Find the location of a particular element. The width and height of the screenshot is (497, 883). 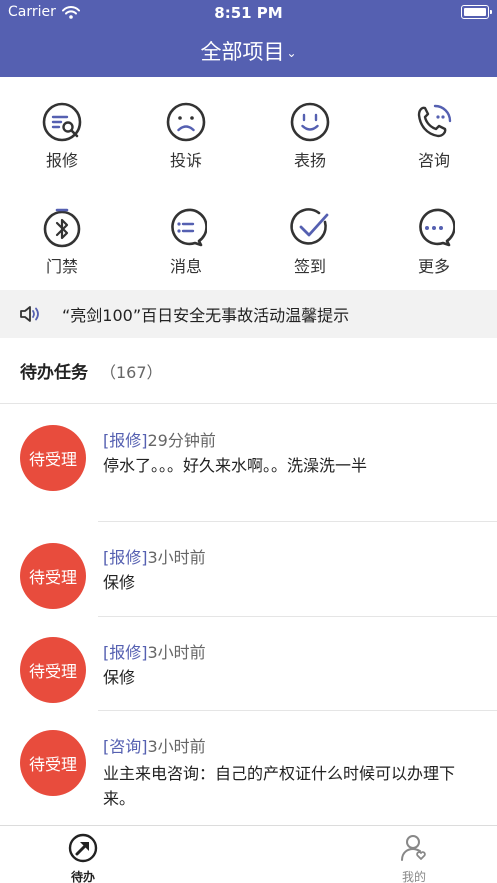

app-header: Carrier 8:51 PM 全部项目 ⌄ is located at coordinates (248, 38).